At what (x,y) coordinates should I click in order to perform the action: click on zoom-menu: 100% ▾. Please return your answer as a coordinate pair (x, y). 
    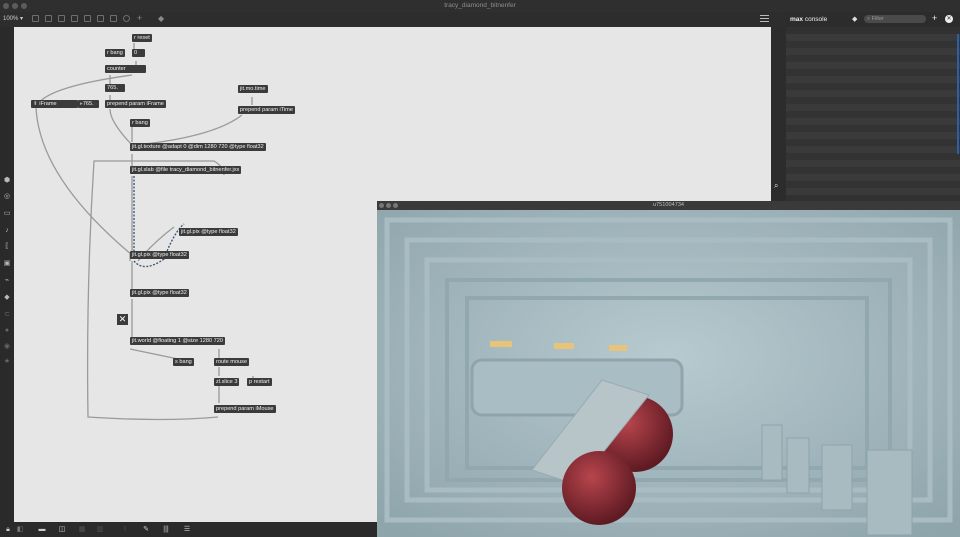
    Looking at the image, I should click on (13, 18).